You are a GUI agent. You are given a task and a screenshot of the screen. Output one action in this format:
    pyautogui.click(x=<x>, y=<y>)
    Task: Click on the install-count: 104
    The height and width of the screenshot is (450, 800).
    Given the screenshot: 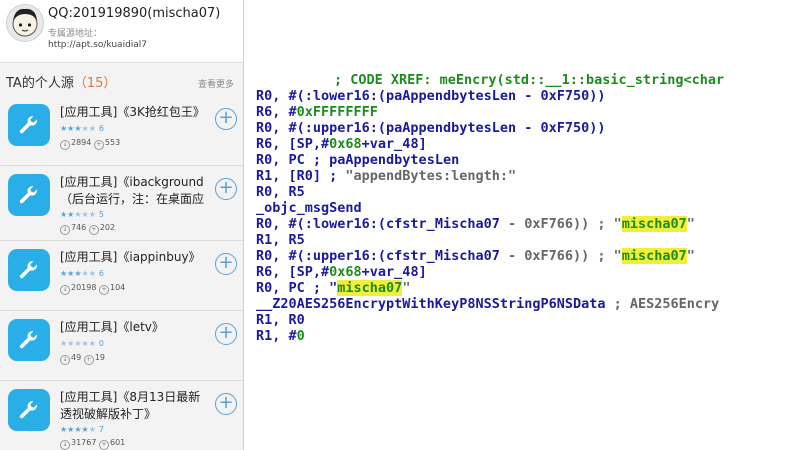 What is the action you would take?
    pyautogui.click(x=118, y=287)
    